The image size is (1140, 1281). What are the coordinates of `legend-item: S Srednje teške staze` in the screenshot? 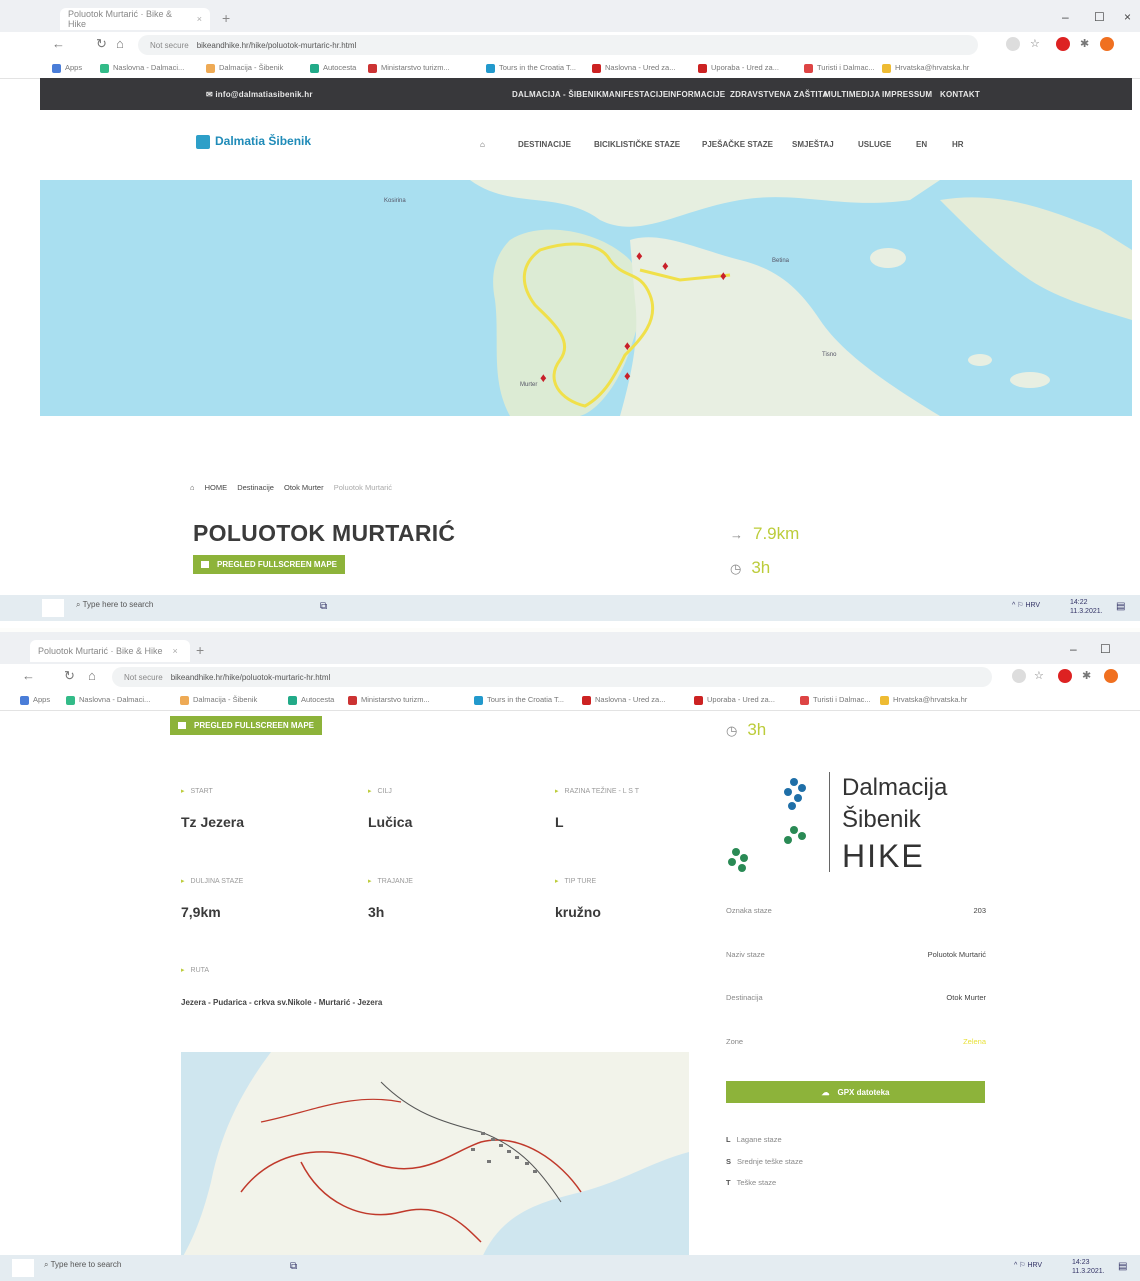 It's located at (764, 1161).